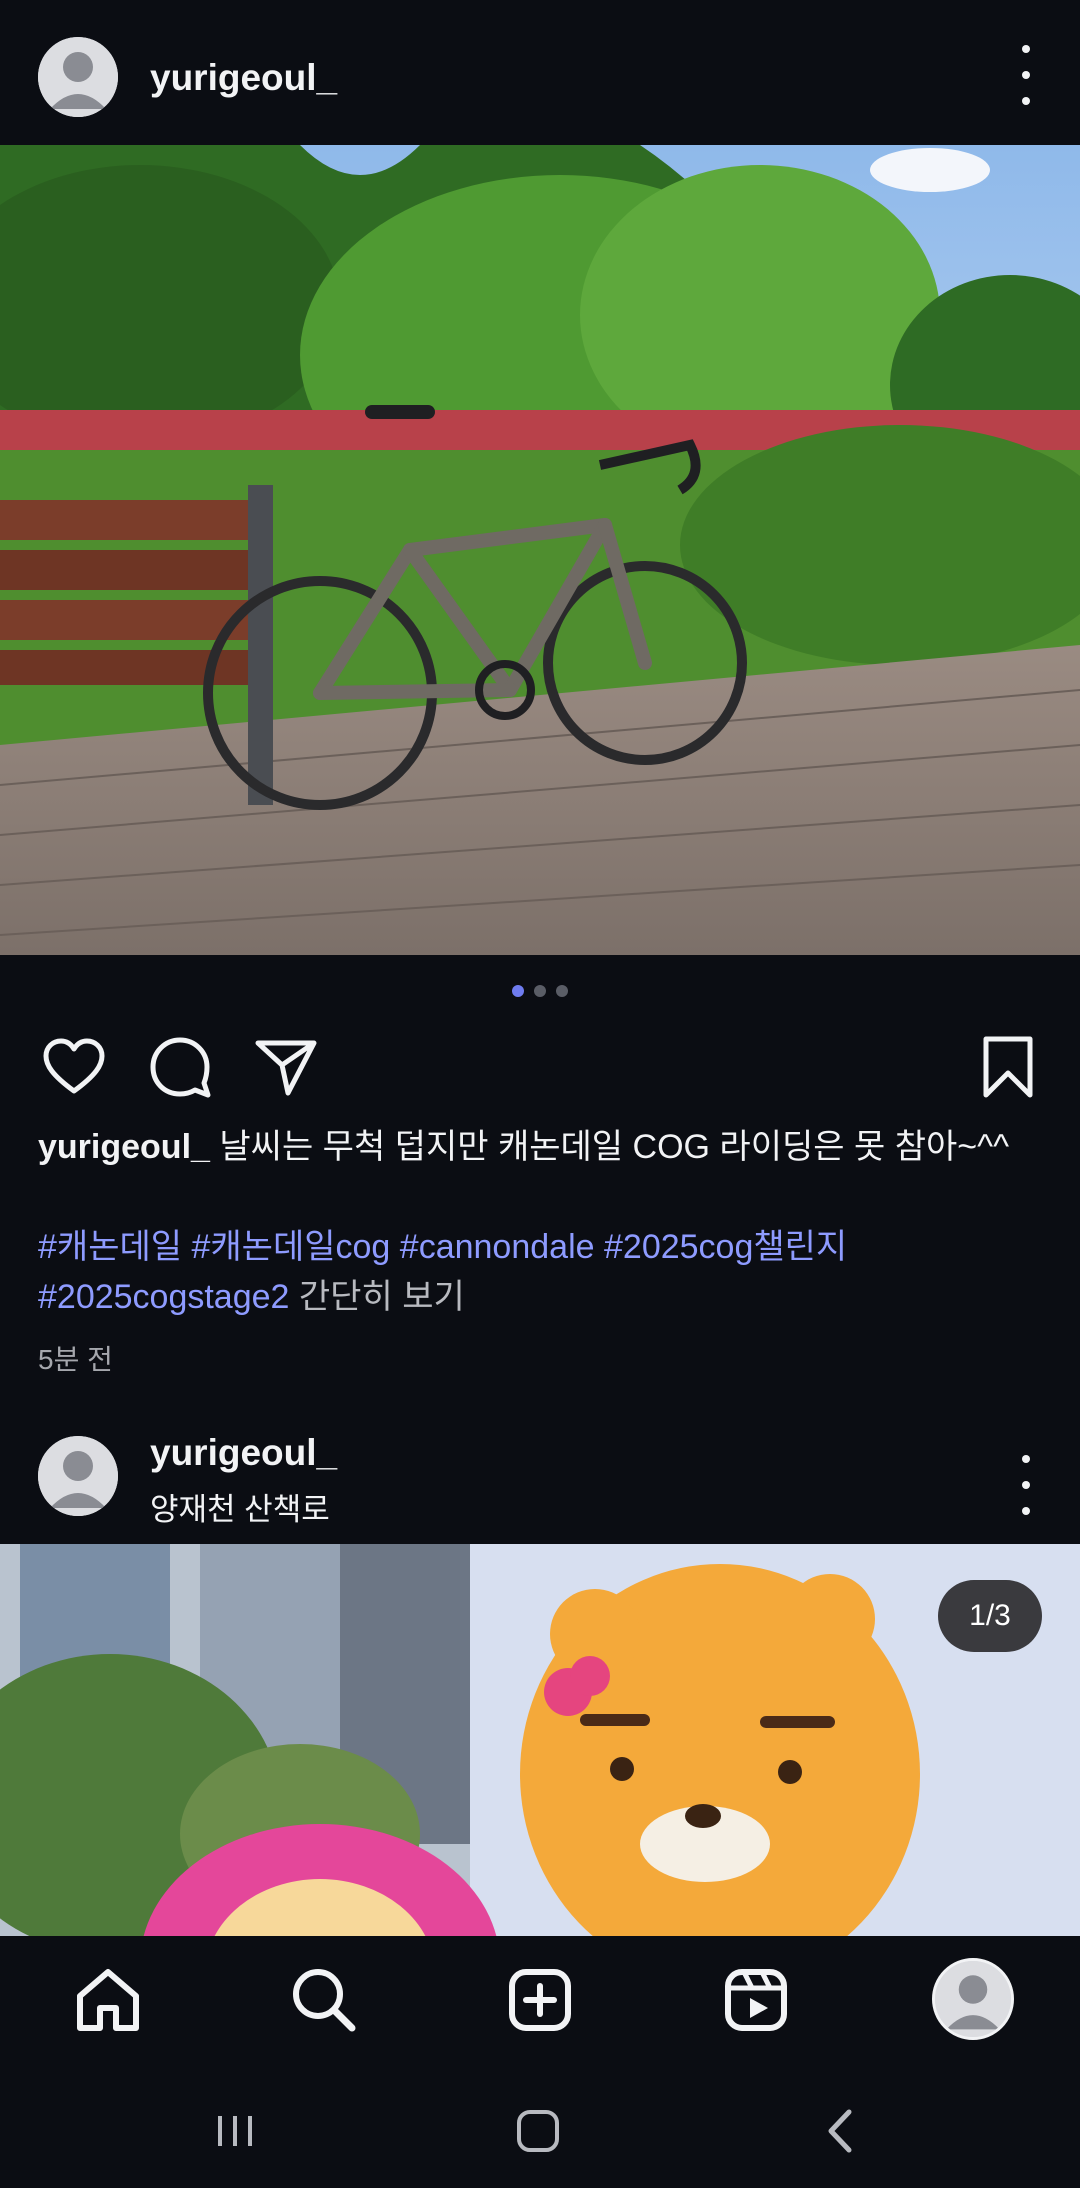 This screenshot has width=1080, height=2188. Describe the element at coordinates (124, 1147) in the screenshot. I see `caption-username: yurigeoul_` at that location.